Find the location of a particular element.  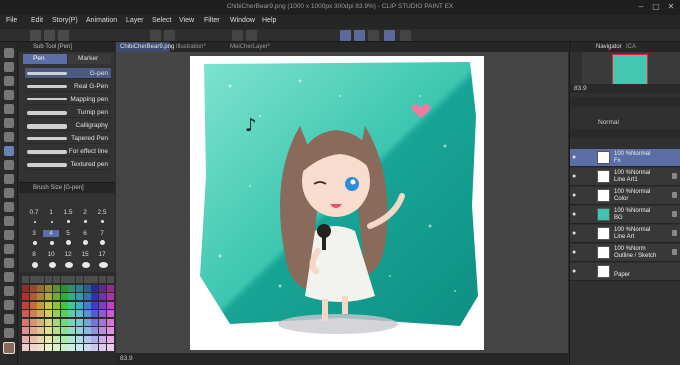

figure-icon is located at coordinates (9, 277).